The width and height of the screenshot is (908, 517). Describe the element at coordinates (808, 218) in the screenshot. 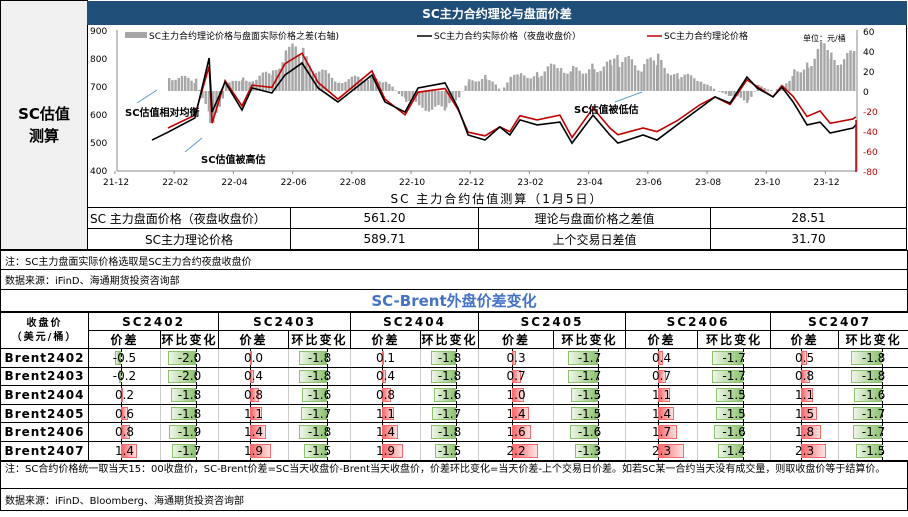

I see `gap-value: 28.51` at that location.